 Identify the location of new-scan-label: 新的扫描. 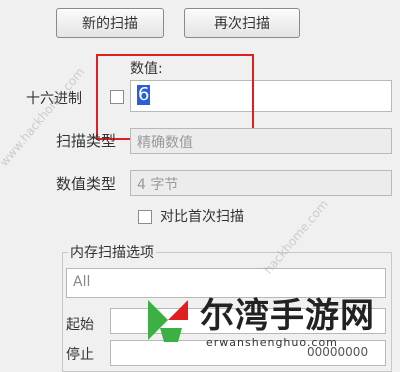
(110, 24).